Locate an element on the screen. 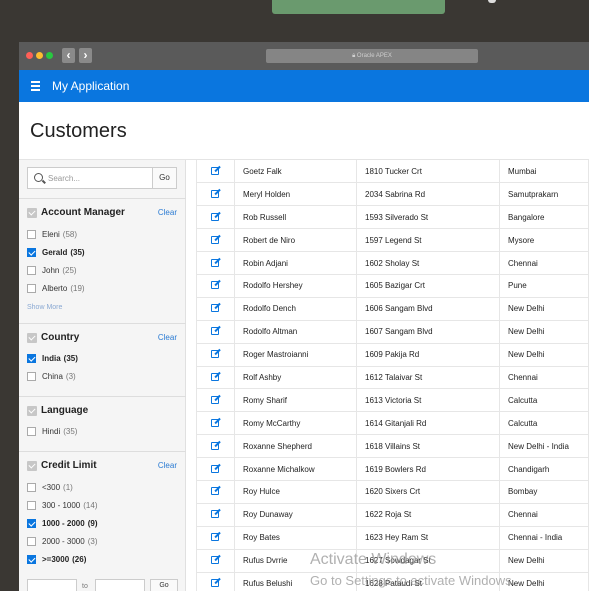 The width and height of the screenshot is (589, 591). option-india: India (35) is located at coordinates (52, 358).